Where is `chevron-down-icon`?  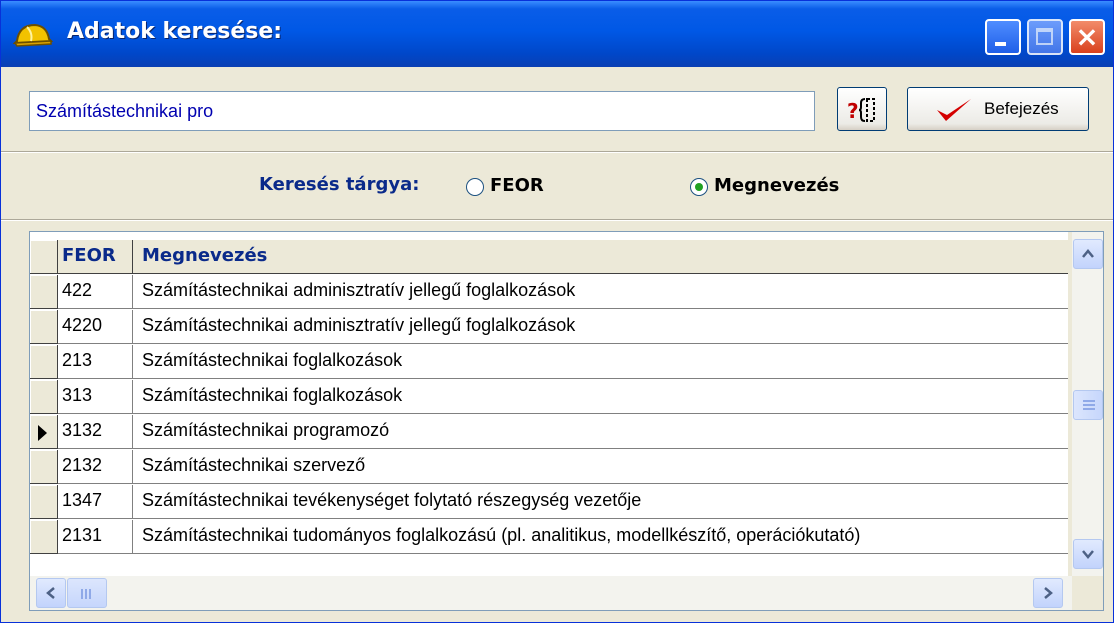
chevron-down-icon is located at coordinates (1088, 554).